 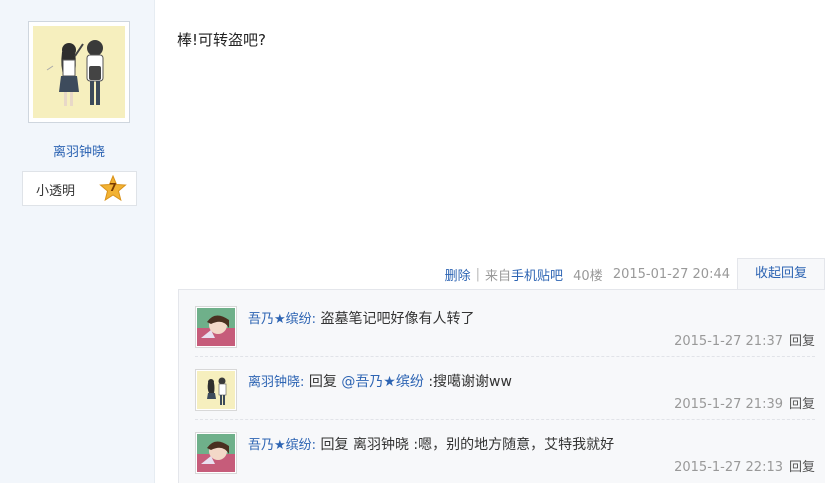 I want to click on floor-number: 40楼, so click(x=588, y=276).